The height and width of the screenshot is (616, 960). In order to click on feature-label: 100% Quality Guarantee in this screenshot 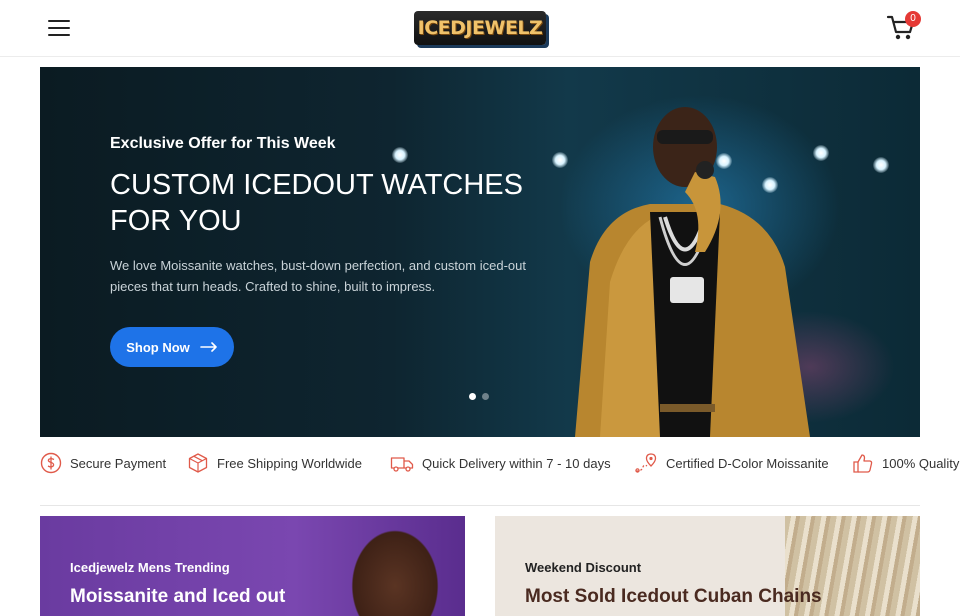, I will do `click(921, 463)`.